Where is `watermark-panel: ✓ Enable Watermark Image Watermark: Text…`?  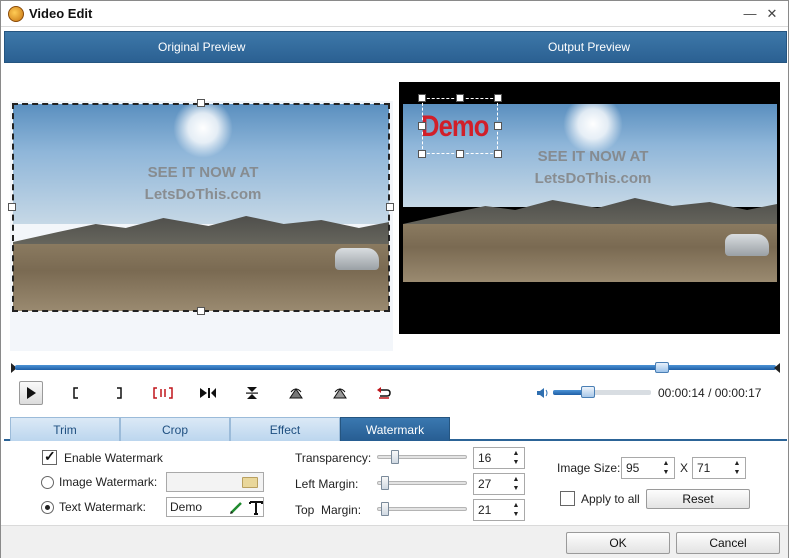
watermark-panel: ✓ Enable Watermark Image Watermark: Text… is located at coordinates (395, 483).